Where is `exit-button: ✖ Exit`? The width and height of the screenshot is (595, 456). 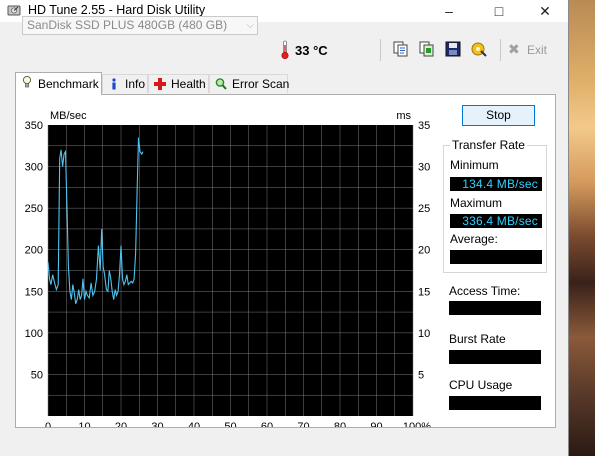
exit-button: ✖ Exit is located at coordinates (528, 50).